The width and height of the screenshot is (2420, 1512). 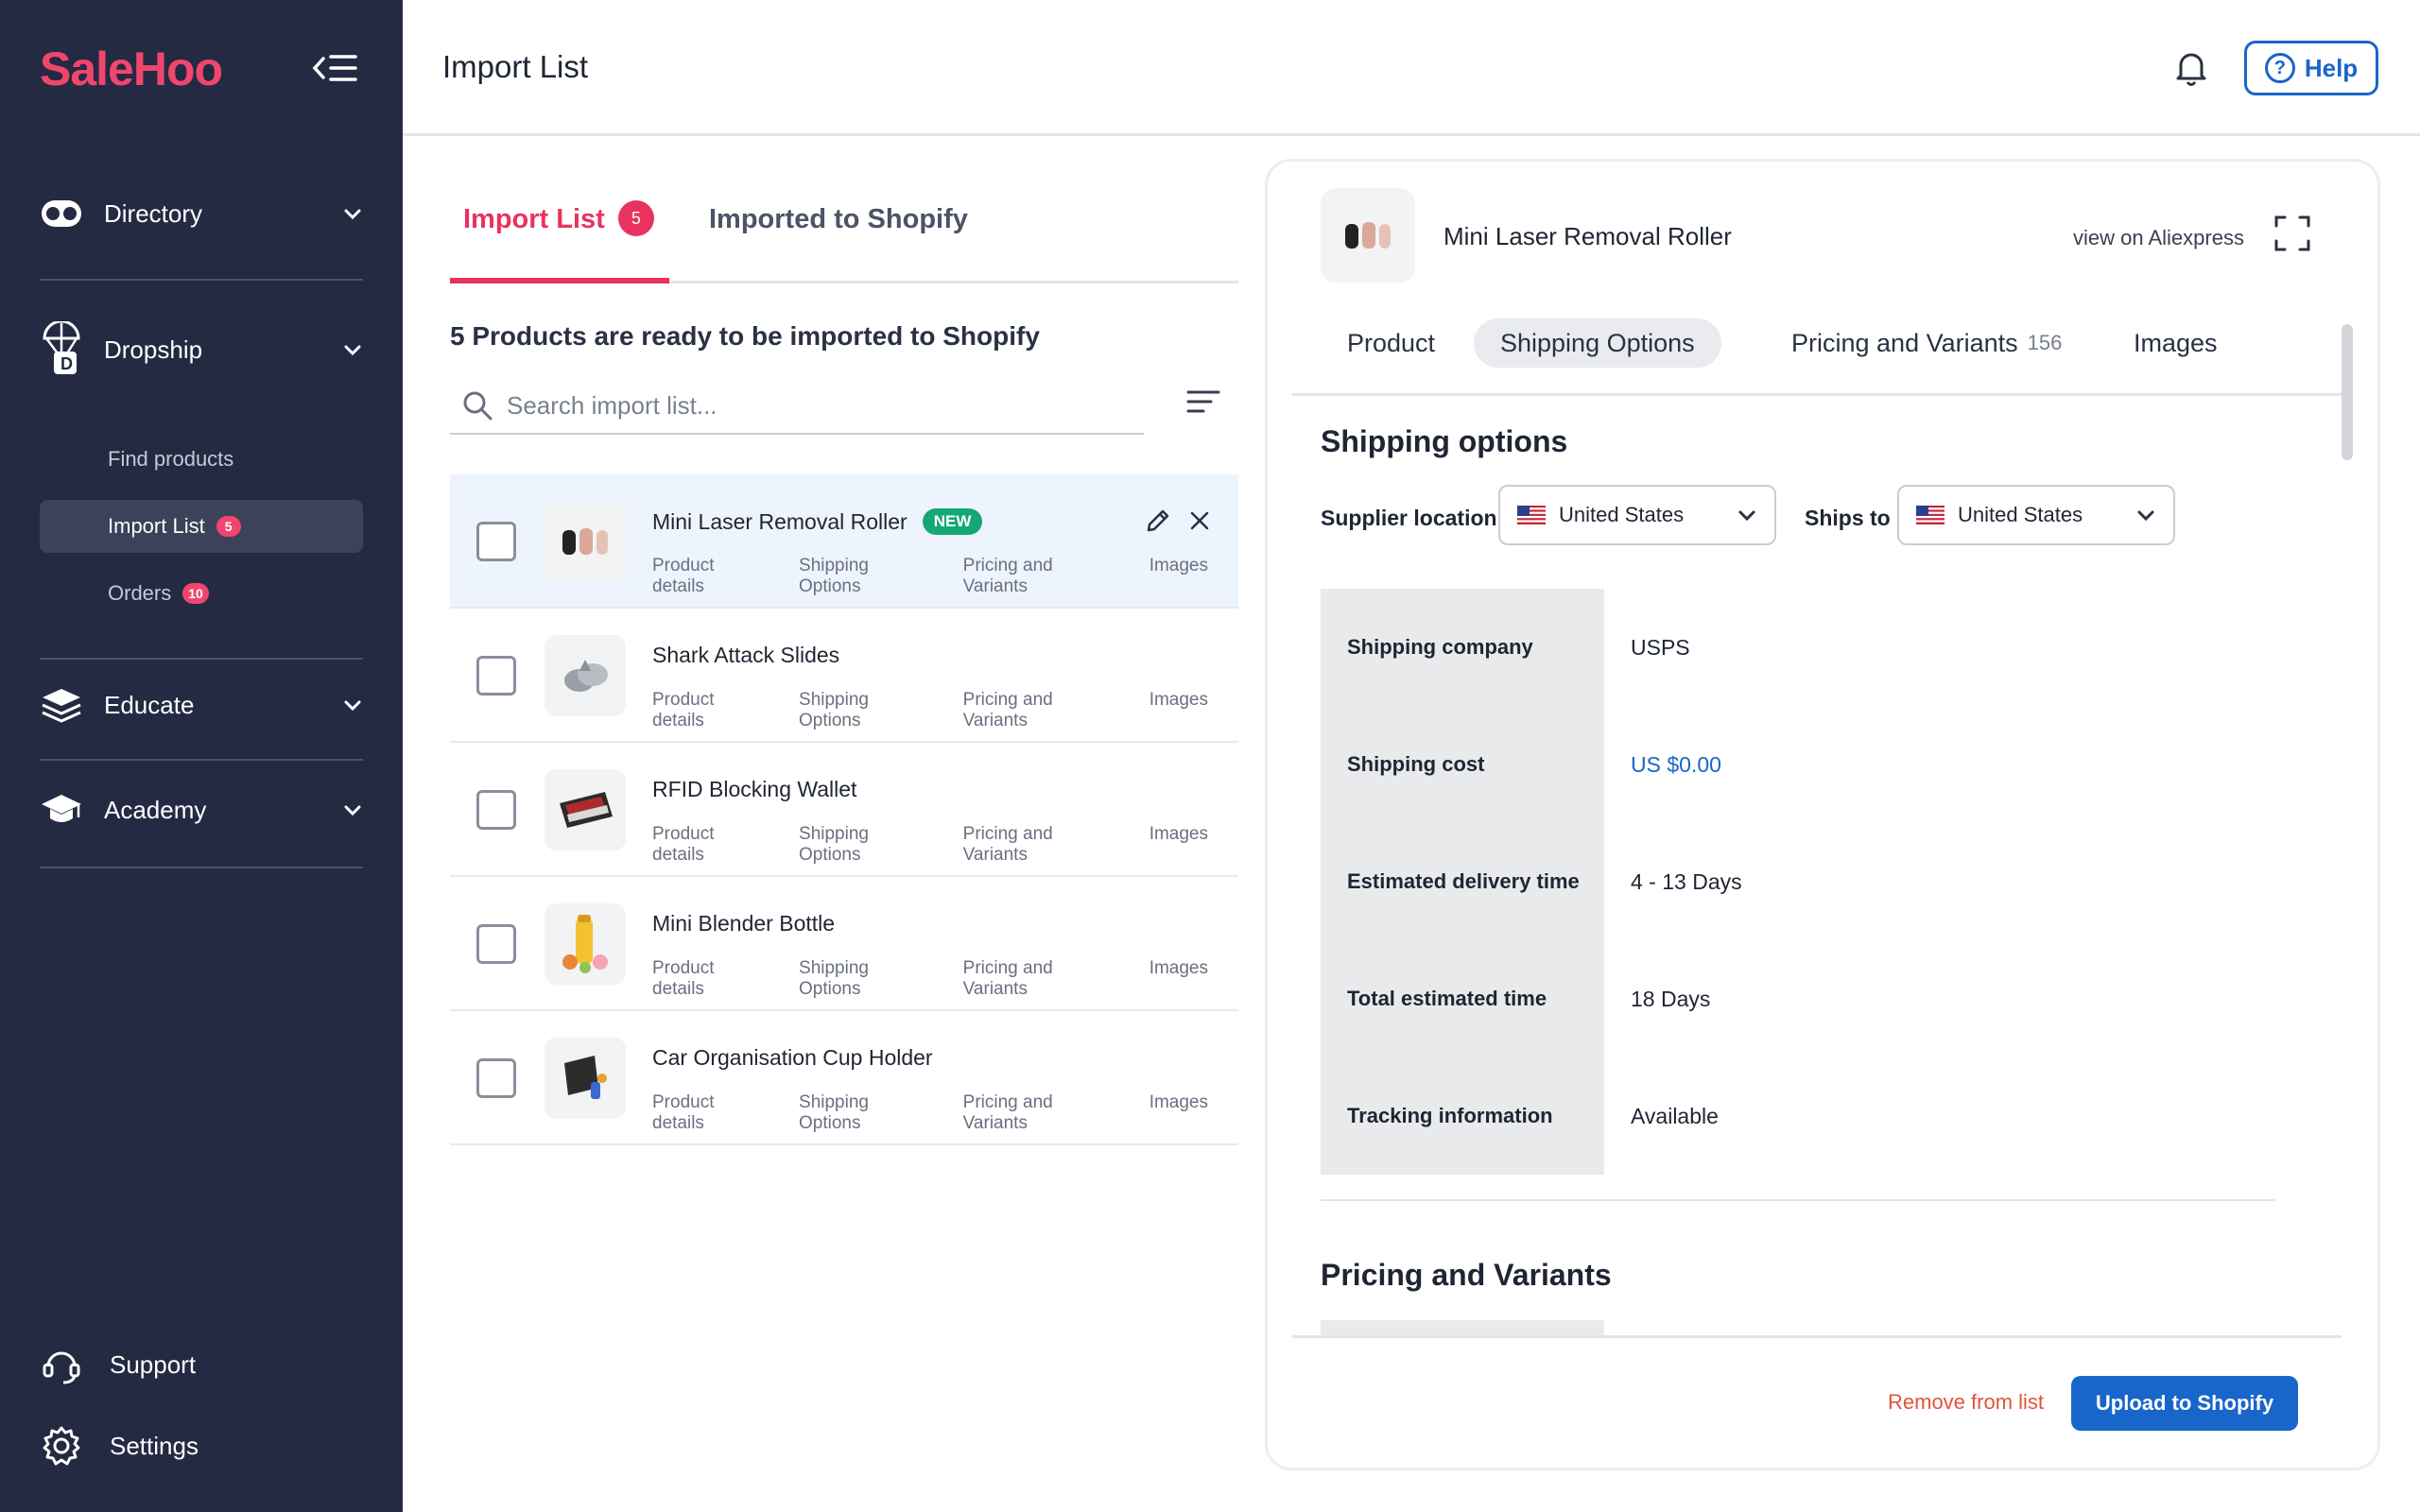 I want to click on row-key: Total estimated time, so click(x=1462, y=998).